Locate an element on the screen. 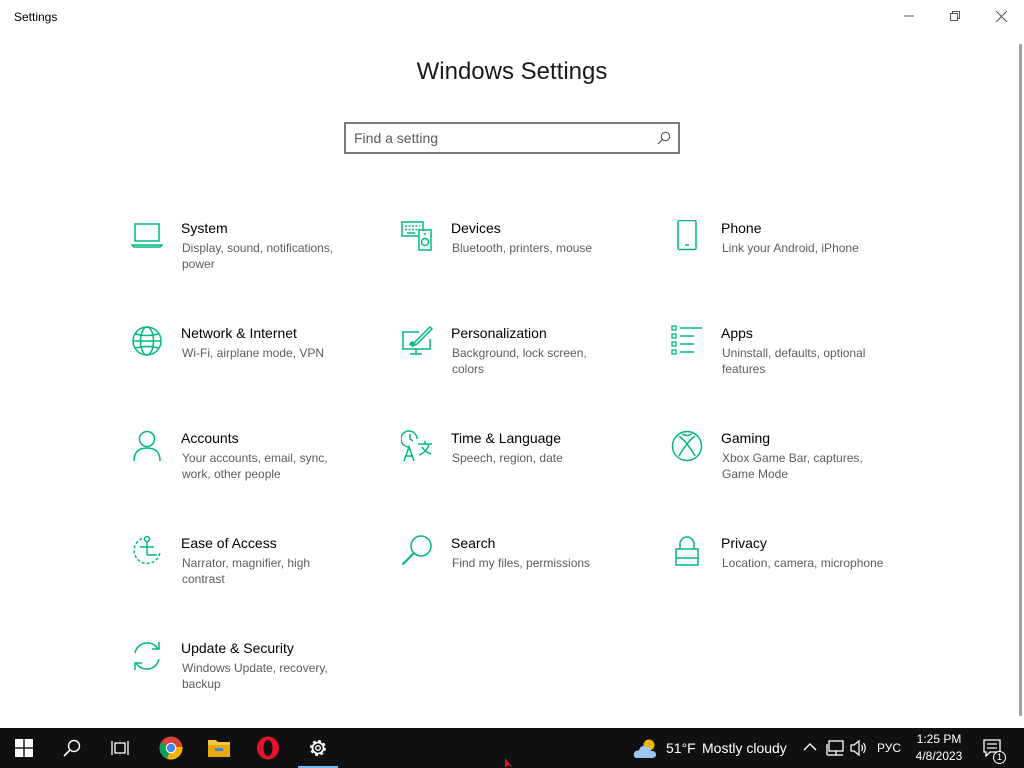 The width and height of the screenshot is (1024, 768). start-icon is located at coordinates (24, 748).